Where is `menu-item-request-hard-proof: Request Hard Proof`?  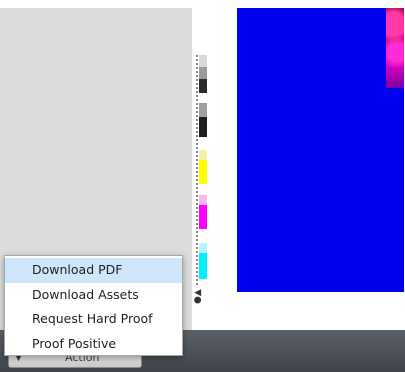
menu-item-request-hard-proof: Request Hard Proof is located at coordinates (93, 319).